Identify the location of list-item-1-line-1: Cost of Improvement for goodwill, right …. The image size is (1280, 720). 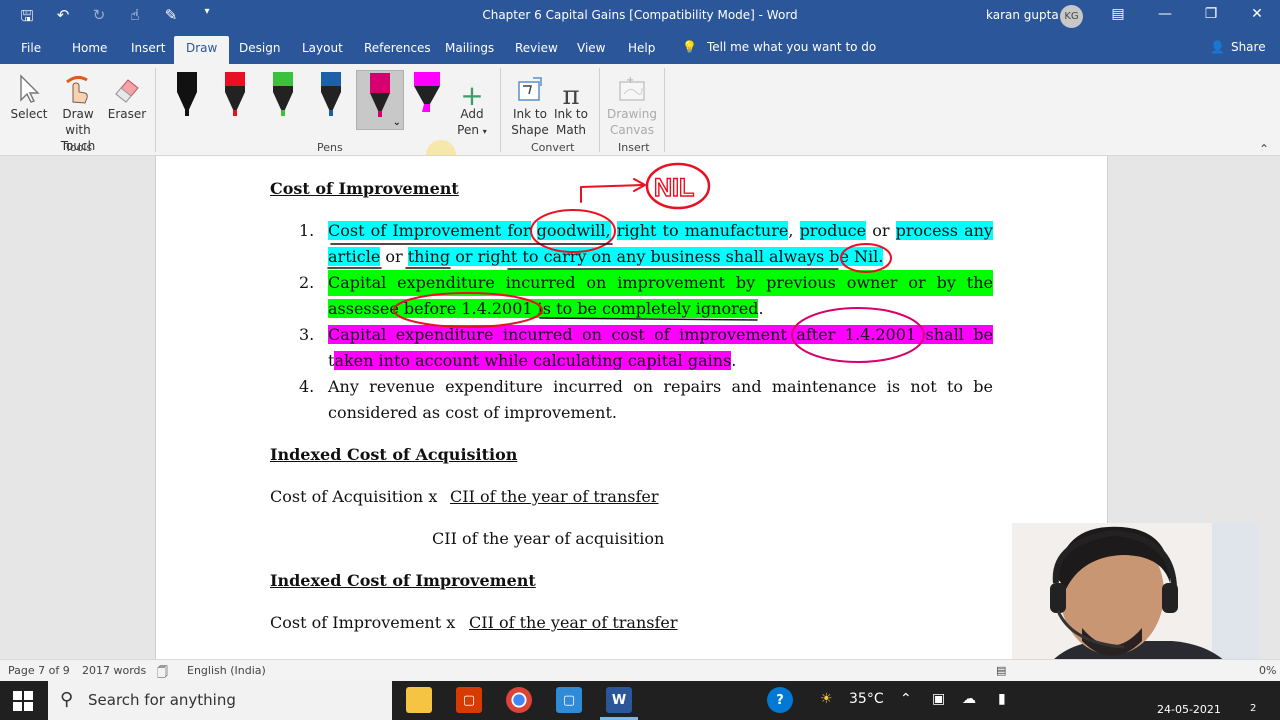
(660, 231).